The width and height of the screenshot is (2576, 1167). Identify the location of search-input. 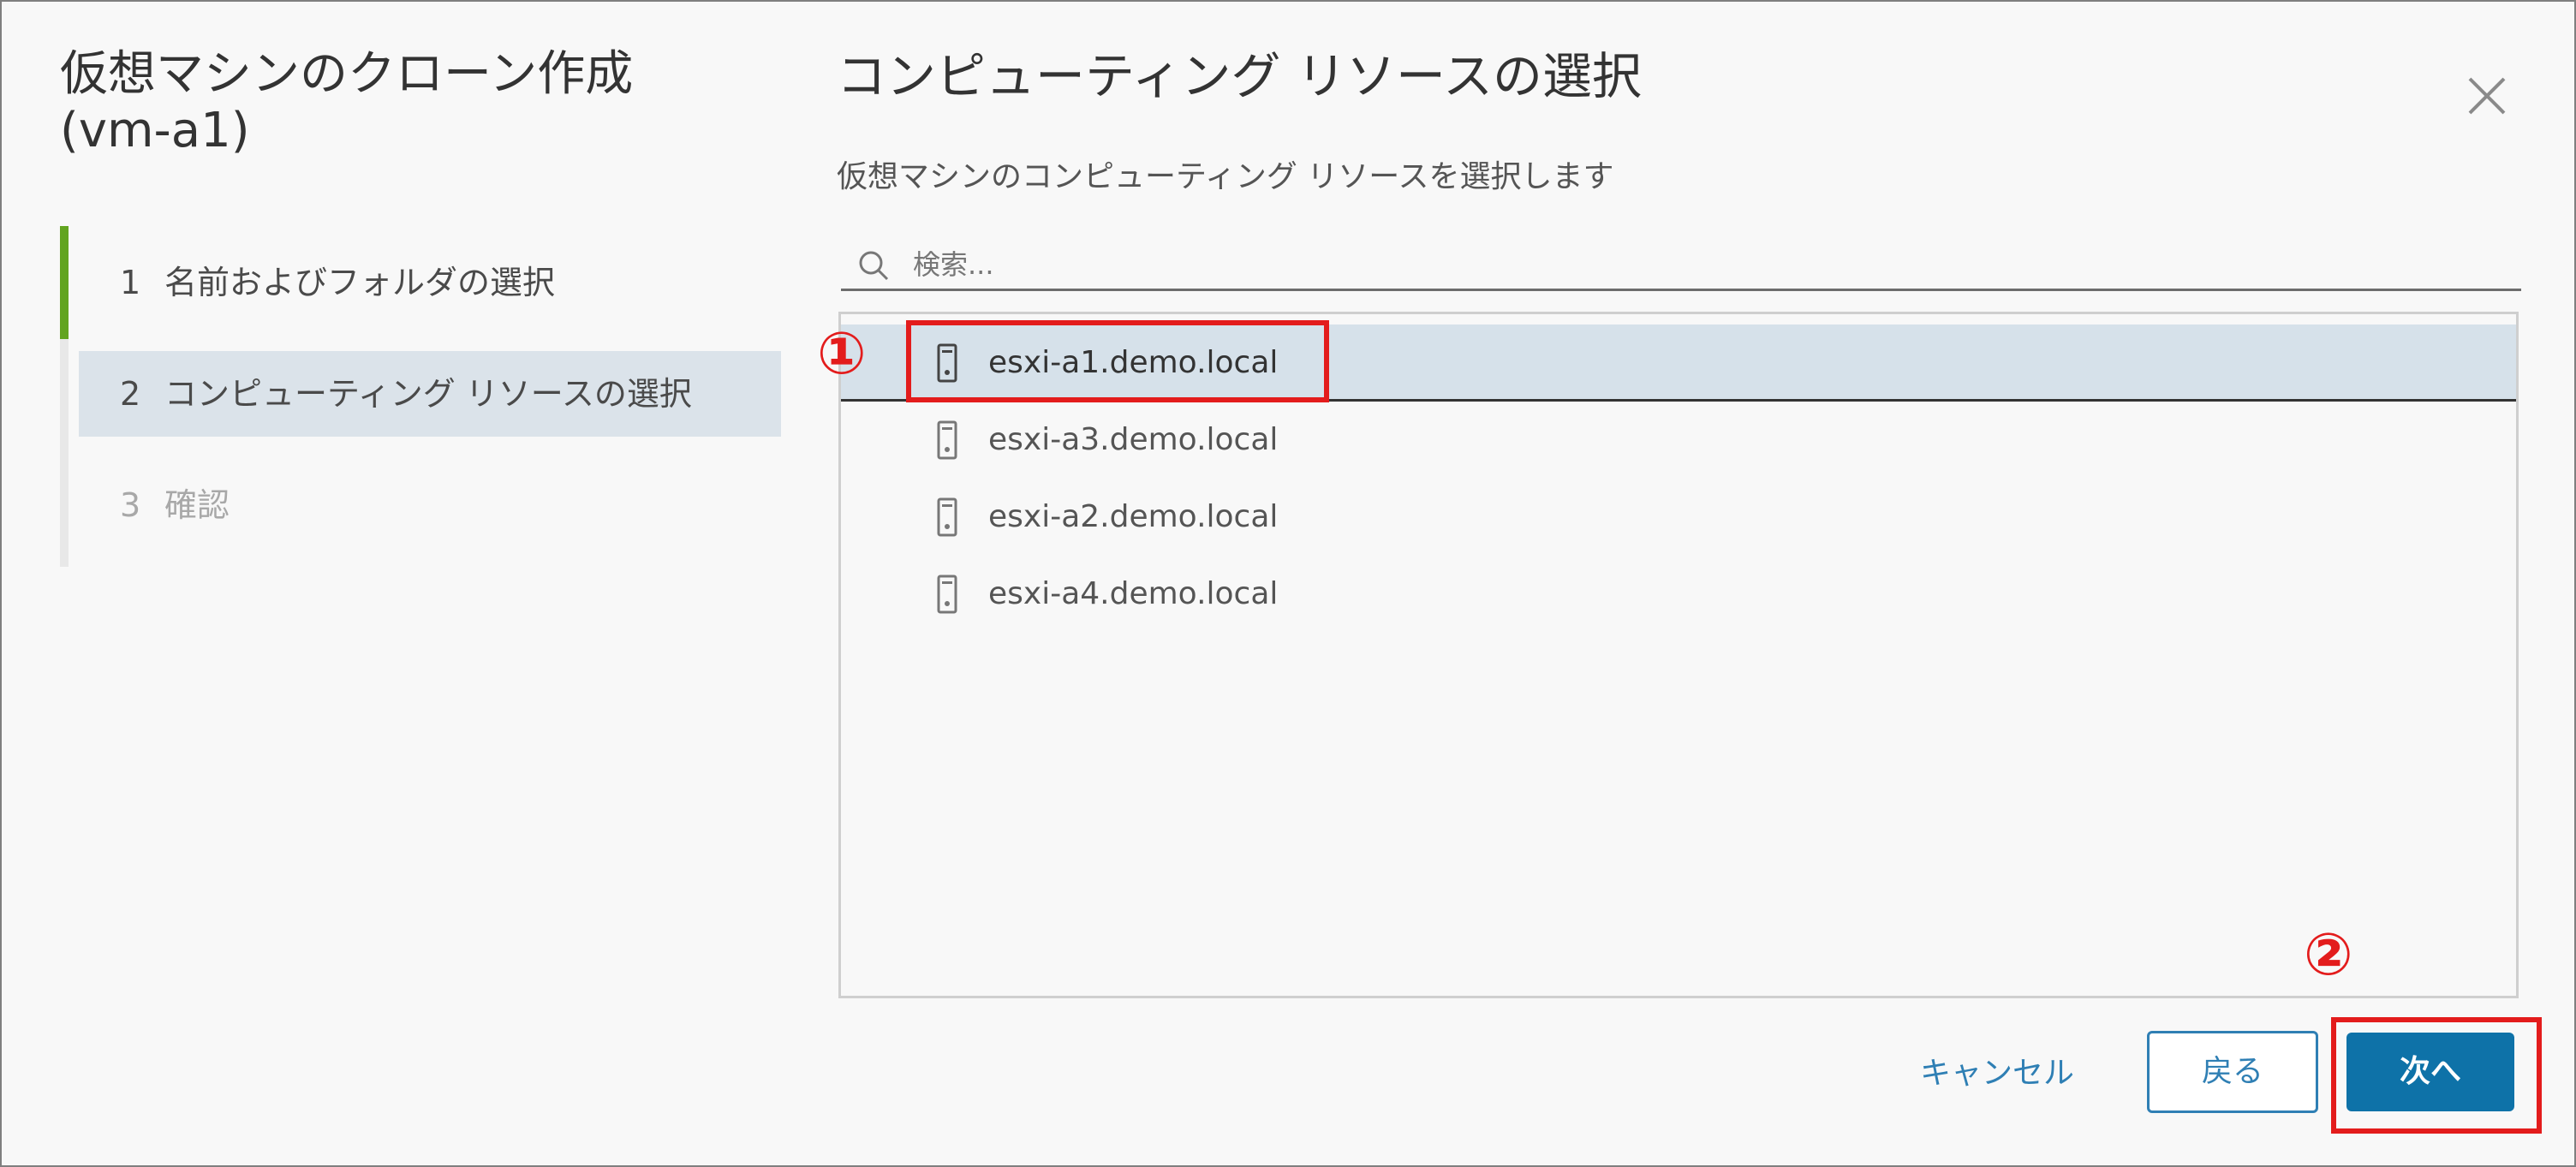
(1683, 264).